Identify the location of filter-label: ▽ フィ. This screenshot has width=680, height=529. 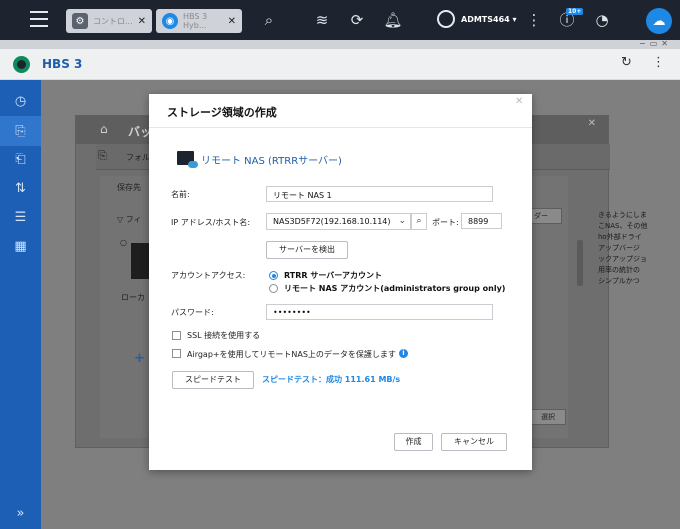
(129, 219).